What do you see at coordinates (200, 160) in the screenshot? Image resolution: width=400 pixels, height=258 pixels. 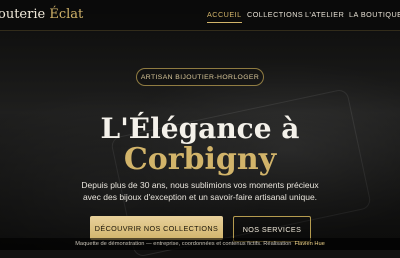 I see `hero-title-line-2: Corbigny` at bounding box center [200, 160].